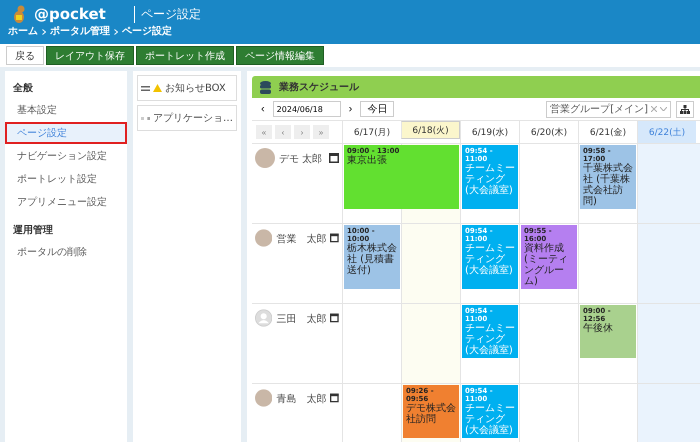  What do you see at coordinates (321, 132) in the screenshot?
I see `week-nav-button: »` at bounding box center [321, 132].